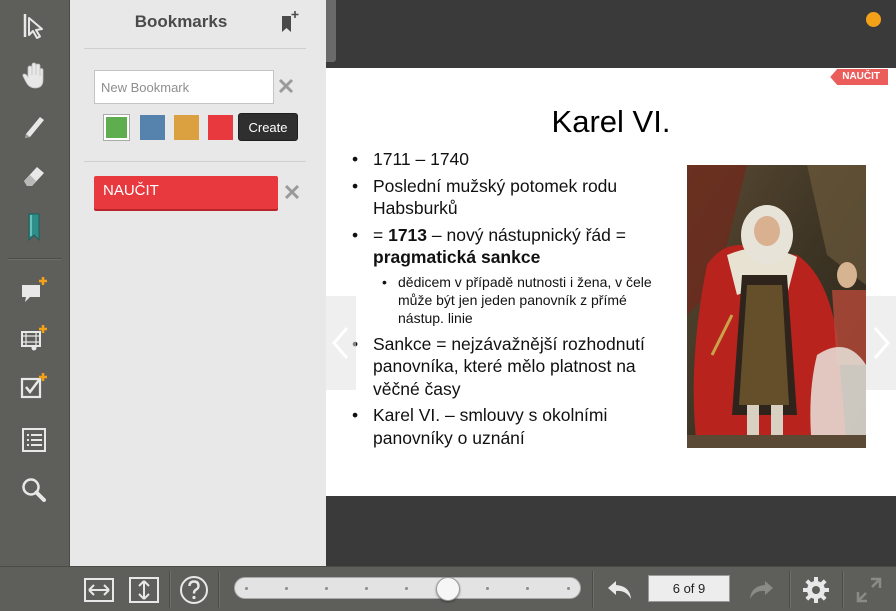 The height and width of the screenshot is (611, 896). I want to click on gear-icon, so click(816, 590).